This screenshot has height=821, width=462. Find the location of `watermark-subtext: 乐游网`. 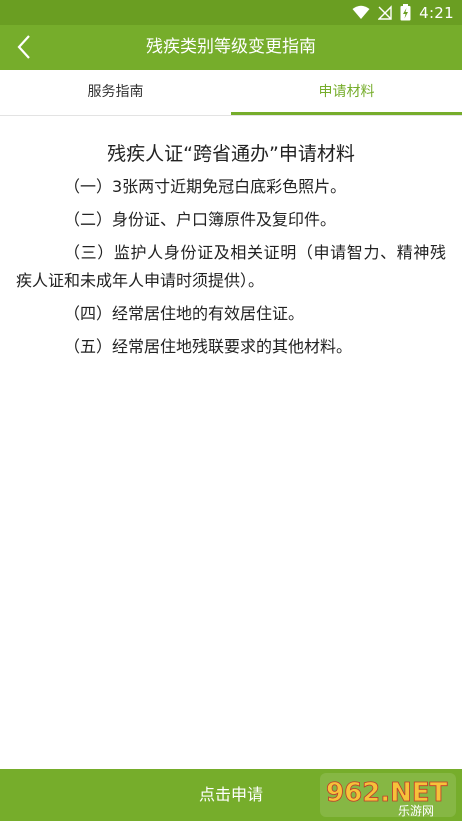

watermark-subtext: 乐游网 is located at coordinates (416, 811).